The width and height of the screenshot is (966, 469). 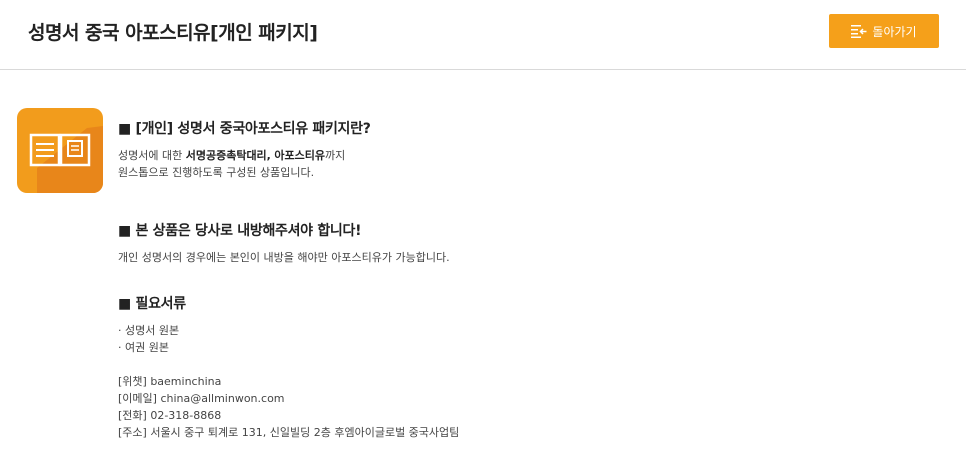 What do you see at coordinates (232, 155) in the screenshot?
I see `intro-line-1: 성명서에 대한 서명공증촉탁대리, 아포스티유까지` at bounding box center [232, 155].